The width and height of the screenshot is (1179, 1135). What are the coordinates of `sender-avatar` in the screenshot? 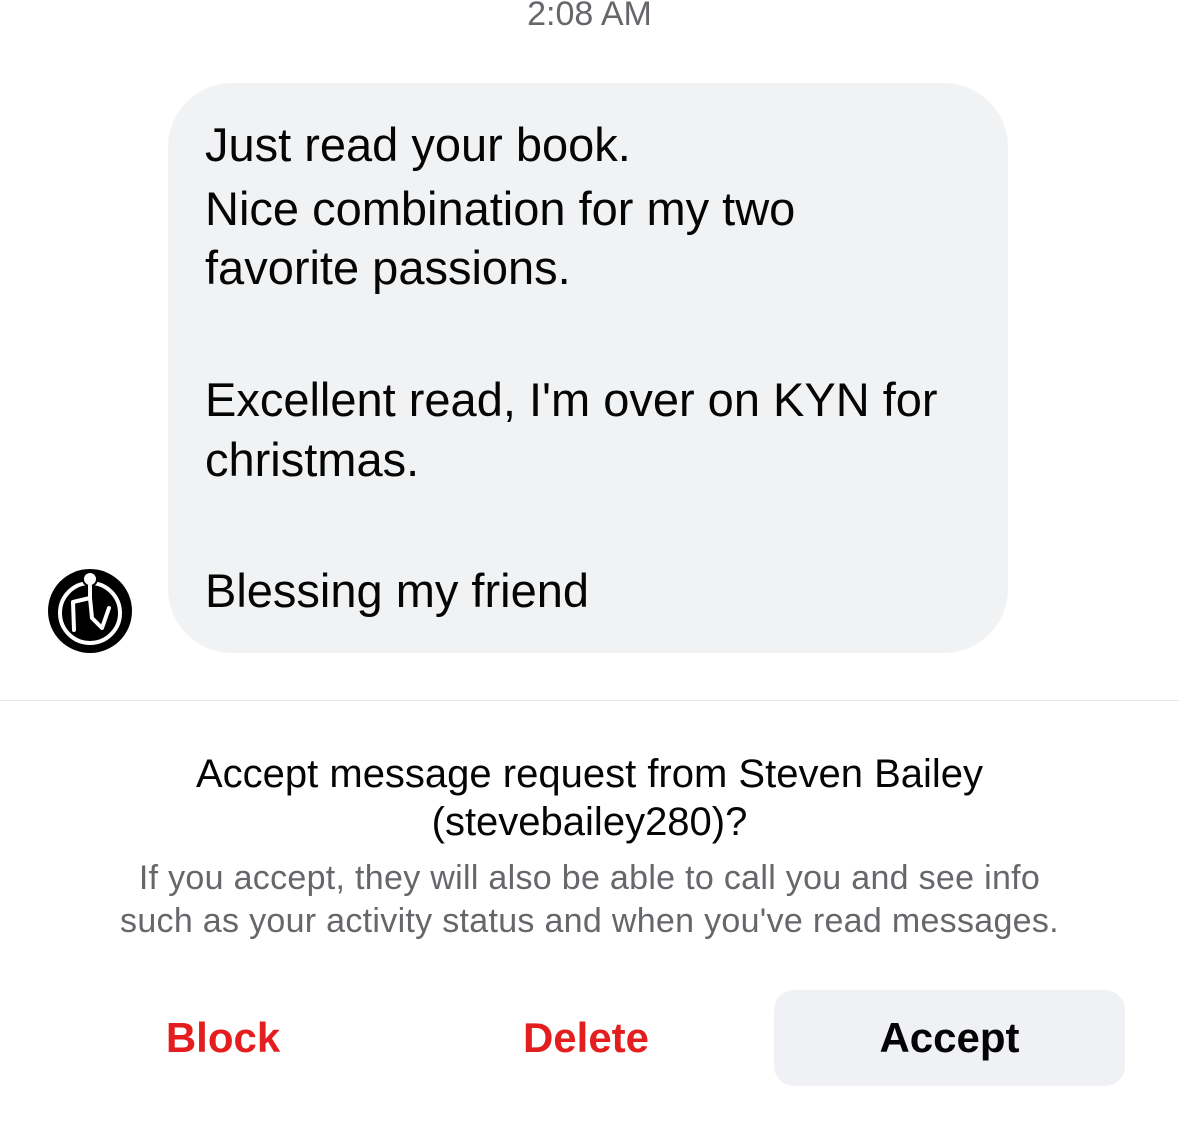 It's located at (90, 611).